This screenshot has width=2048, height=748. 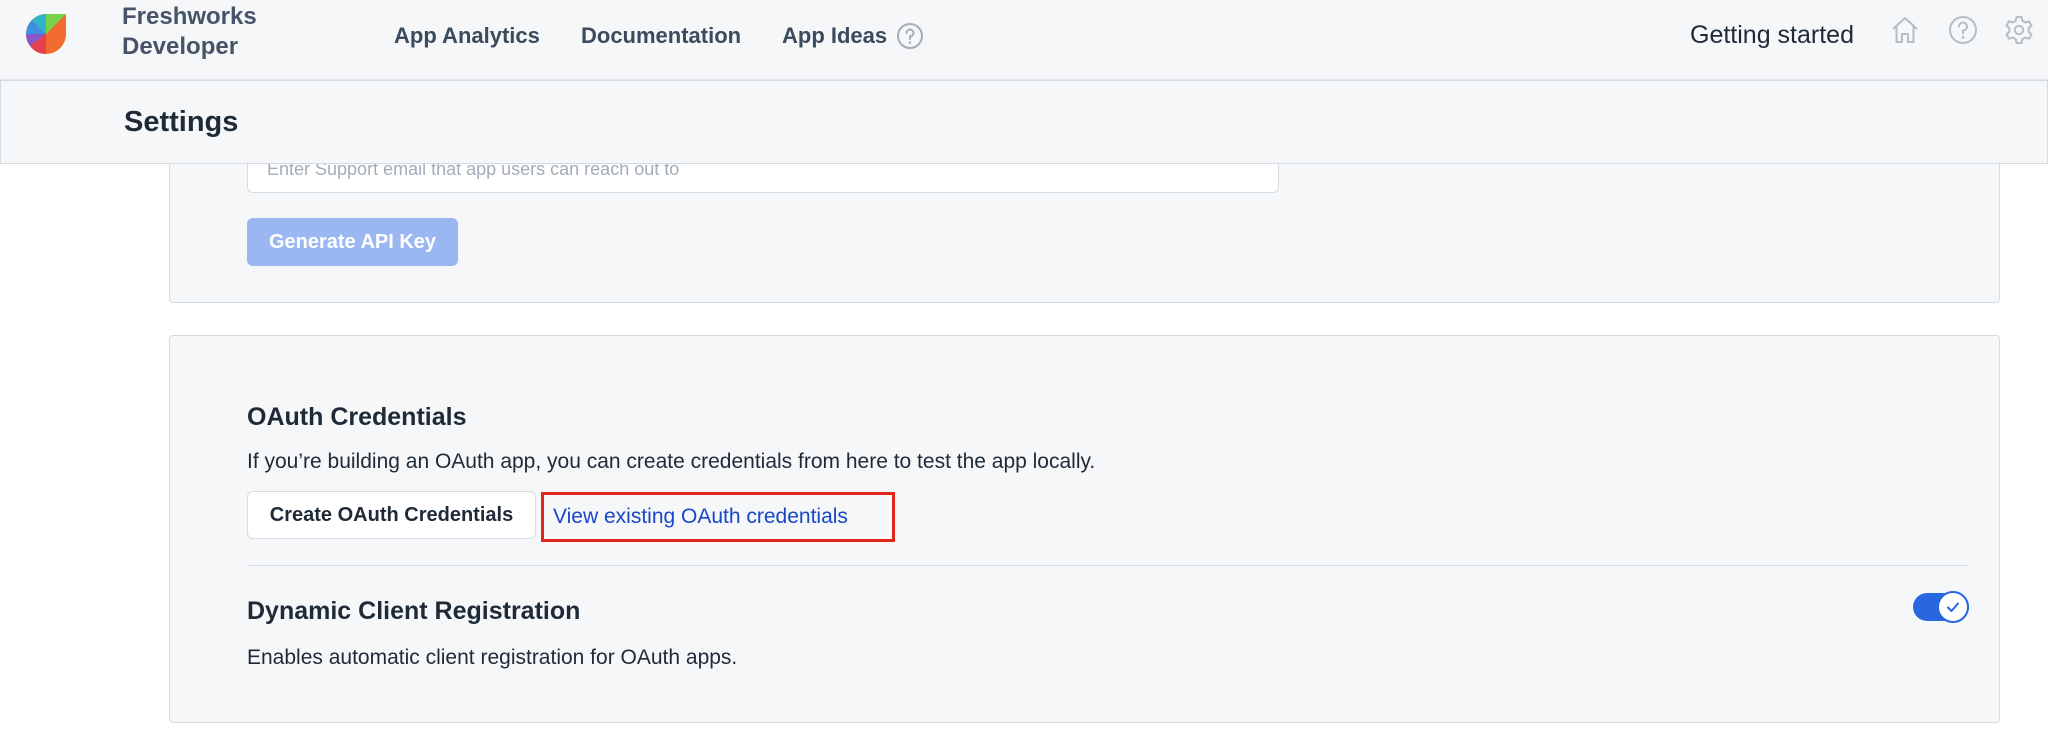 What do you see at coordinates (391, 515) in the screenshot?
I see `create-oauth-credentials-button: Create OAuth Credentials` at bounding box center [391, 515].